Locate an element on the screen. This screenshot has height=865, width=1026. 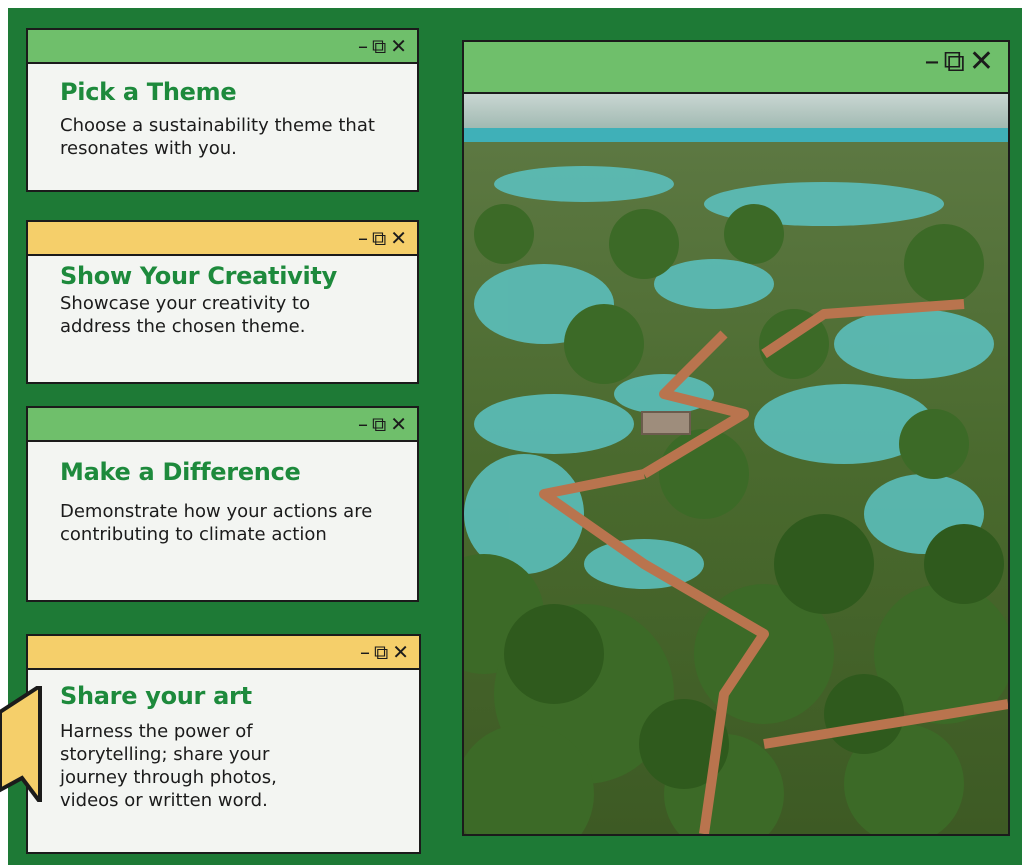
card-title: Share your art is located at coordinates (156, 696).